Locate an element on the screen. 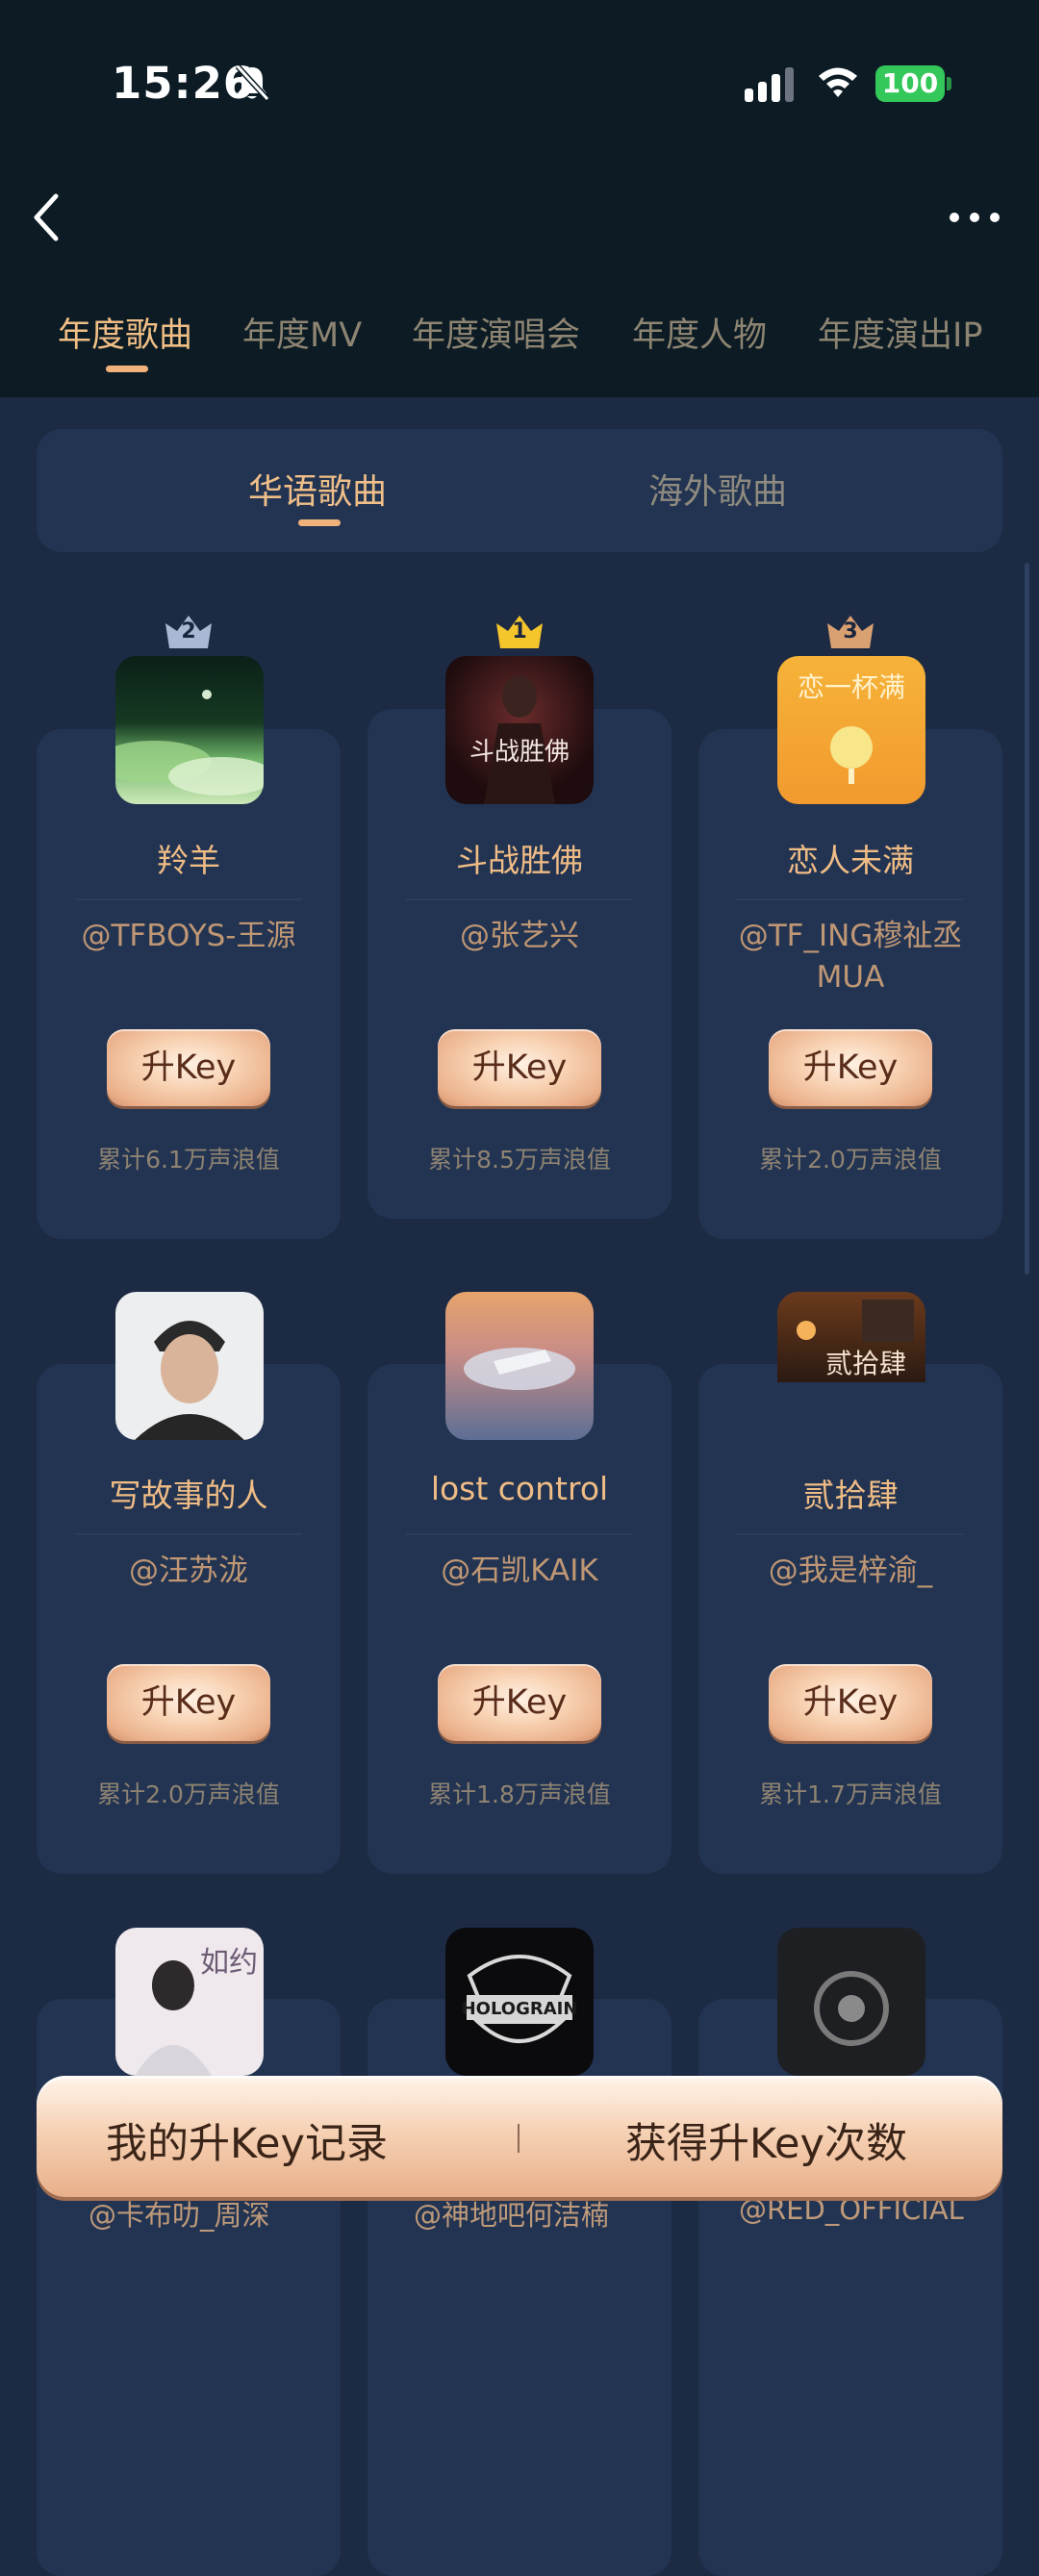 The width and height of the screenshot is (1039, 2576). artist-name: @石凯KAIK is located at coordinates (519, 1572).